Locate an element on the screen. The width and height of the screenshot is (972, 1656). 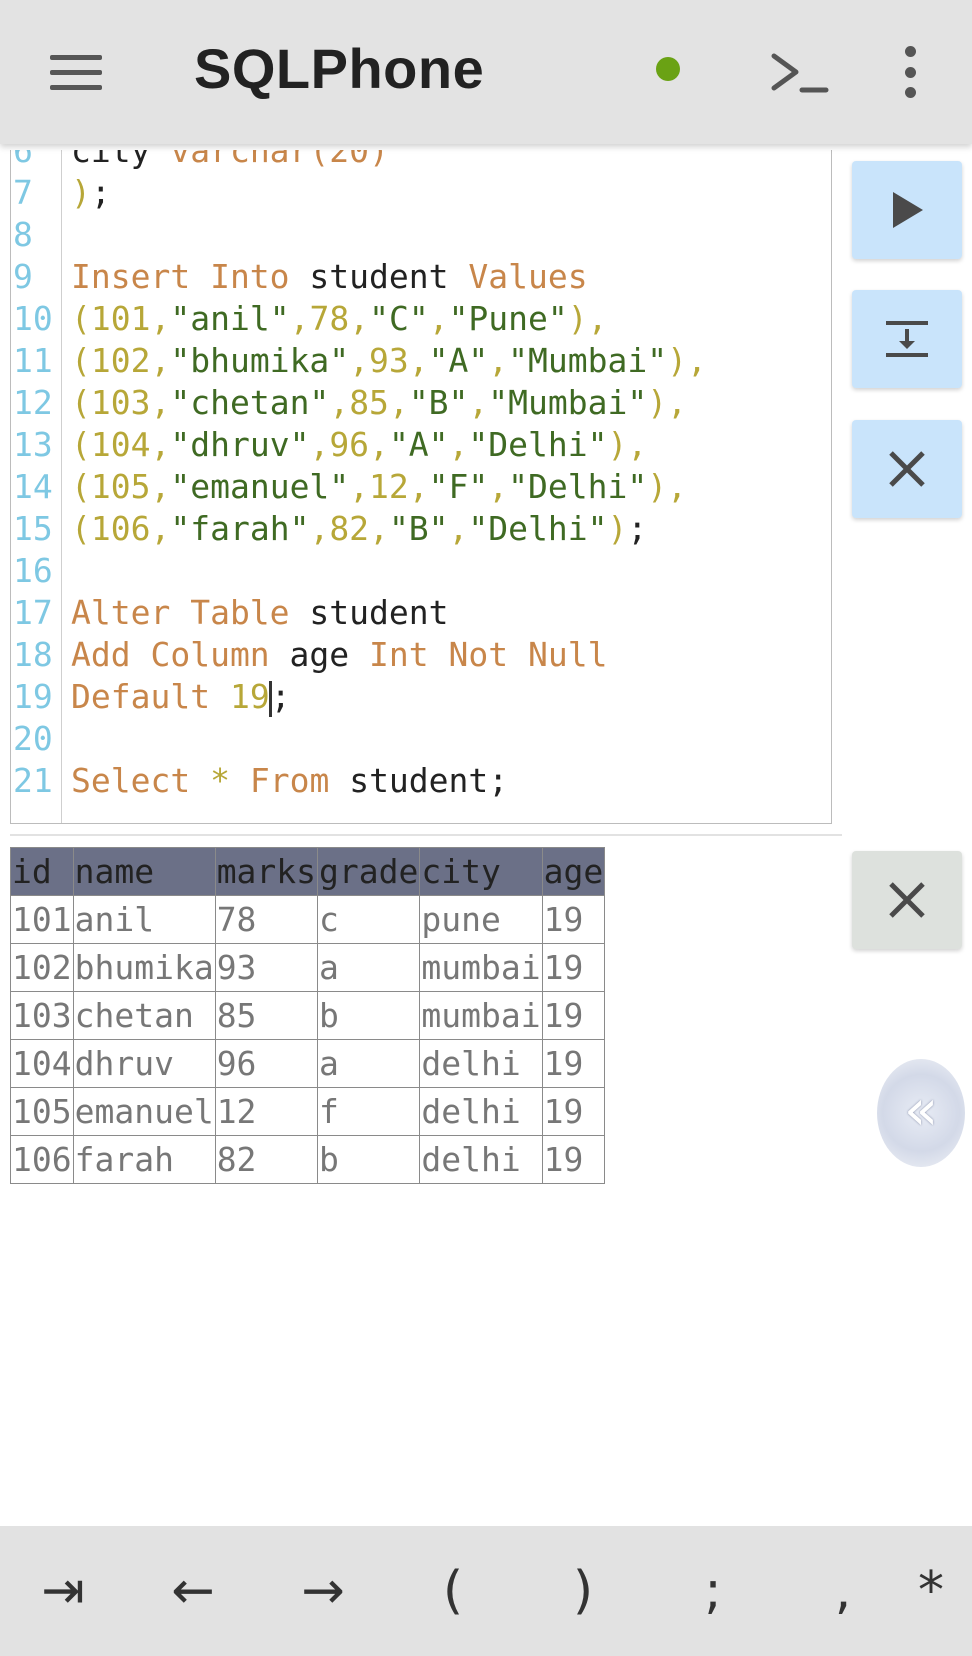
code-line: 9 Insert Into student Values is located at coordinates (299, 277).